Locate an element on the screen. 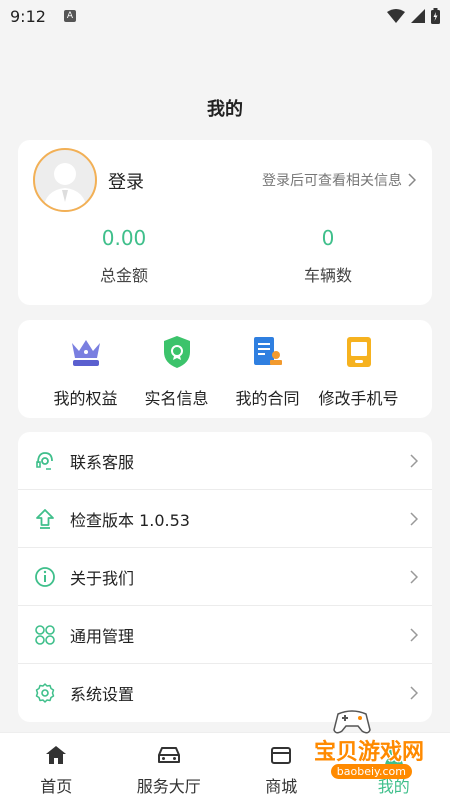  quick-actions-card: 我的权益 实名信息 我的合同 修改手机号 is located at coordinates (225, 369).